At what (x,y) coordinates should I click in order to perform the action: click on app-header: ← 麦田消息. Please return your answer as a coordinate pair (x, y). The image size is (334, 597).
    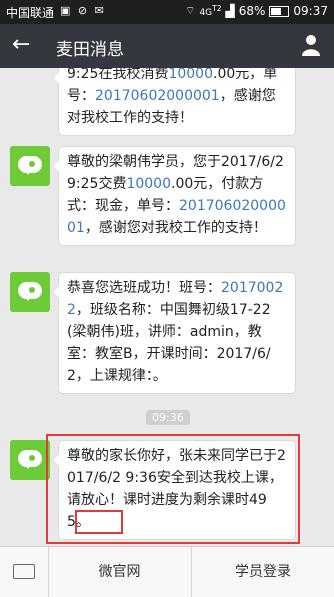
    Looking at the image, I should click on (167, 46).